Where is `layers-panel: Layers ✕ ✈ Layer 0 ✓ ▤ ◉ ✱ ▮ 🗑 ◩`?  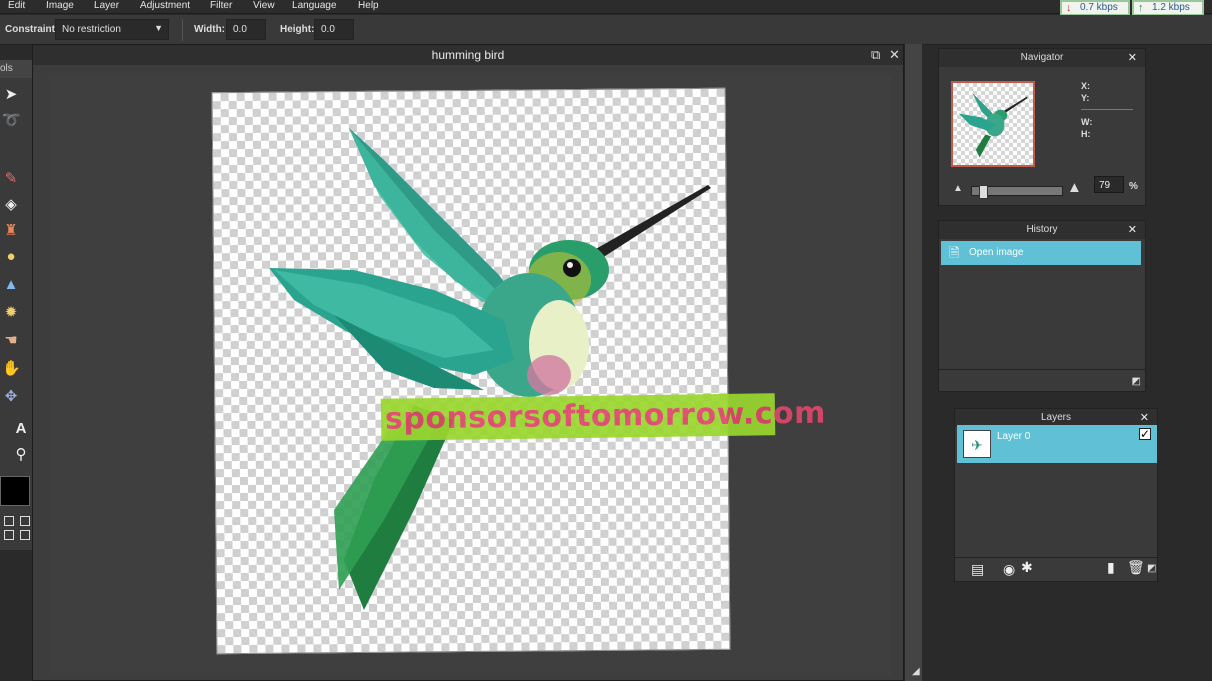
layers-panel: Layers ✕ ✈ Layer 0 ✓ ▤ ◉ ✱ ▮ 🗑 ◩ is located at coordinates (1056, 495).